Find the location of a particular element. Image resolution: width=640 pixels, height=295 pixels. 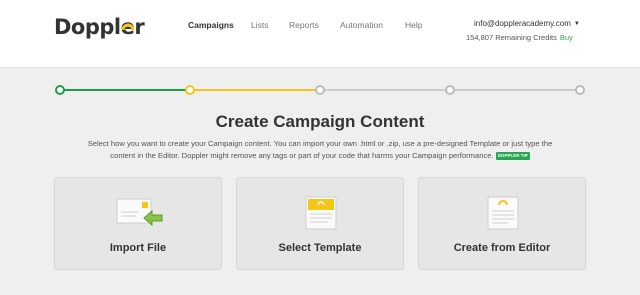

import-file-card: Import File is located at coordinates (138, 223).